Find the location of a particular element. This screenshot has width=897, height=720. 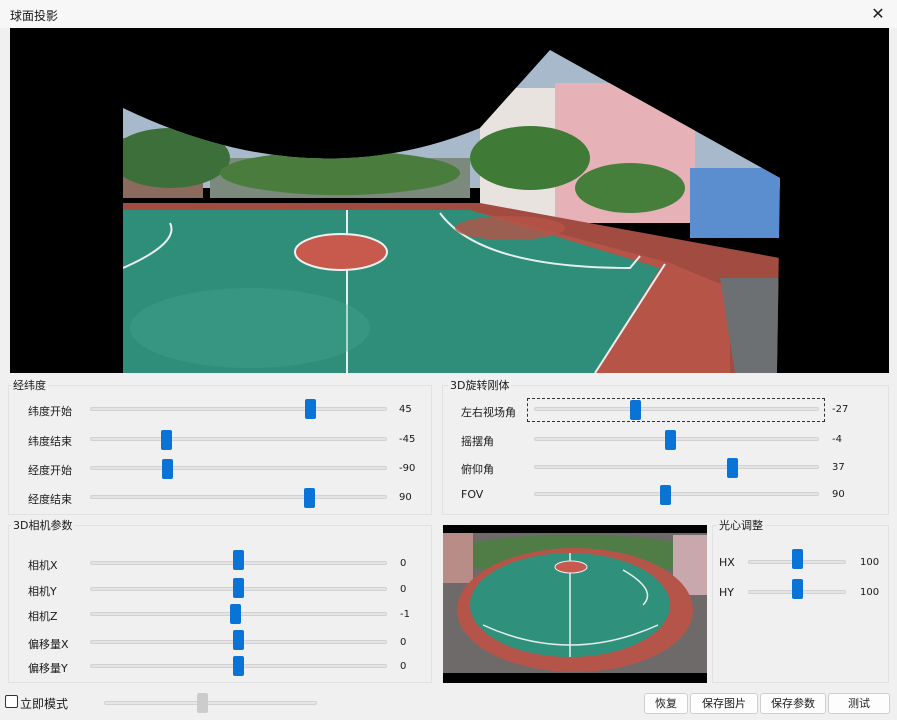

restore-button: 恢复 is located at coordinates (666, 703).